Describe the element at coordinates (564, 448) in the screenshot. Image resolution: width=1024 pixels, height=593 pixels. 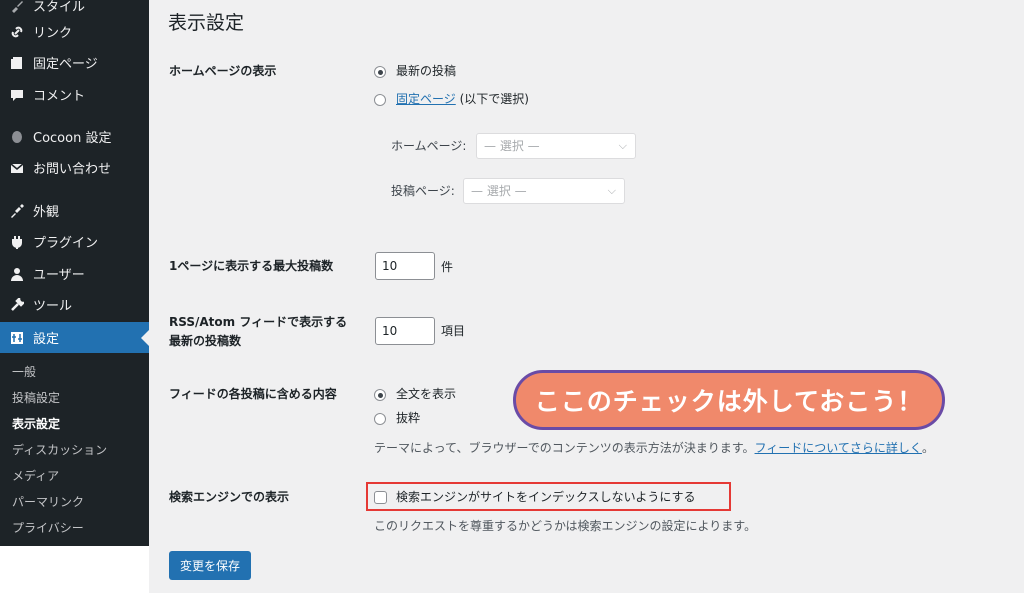
I see `feed-desc-text: テーマによって、ブラウザーでのコンテンツの表示方法が決まります。` at that location.